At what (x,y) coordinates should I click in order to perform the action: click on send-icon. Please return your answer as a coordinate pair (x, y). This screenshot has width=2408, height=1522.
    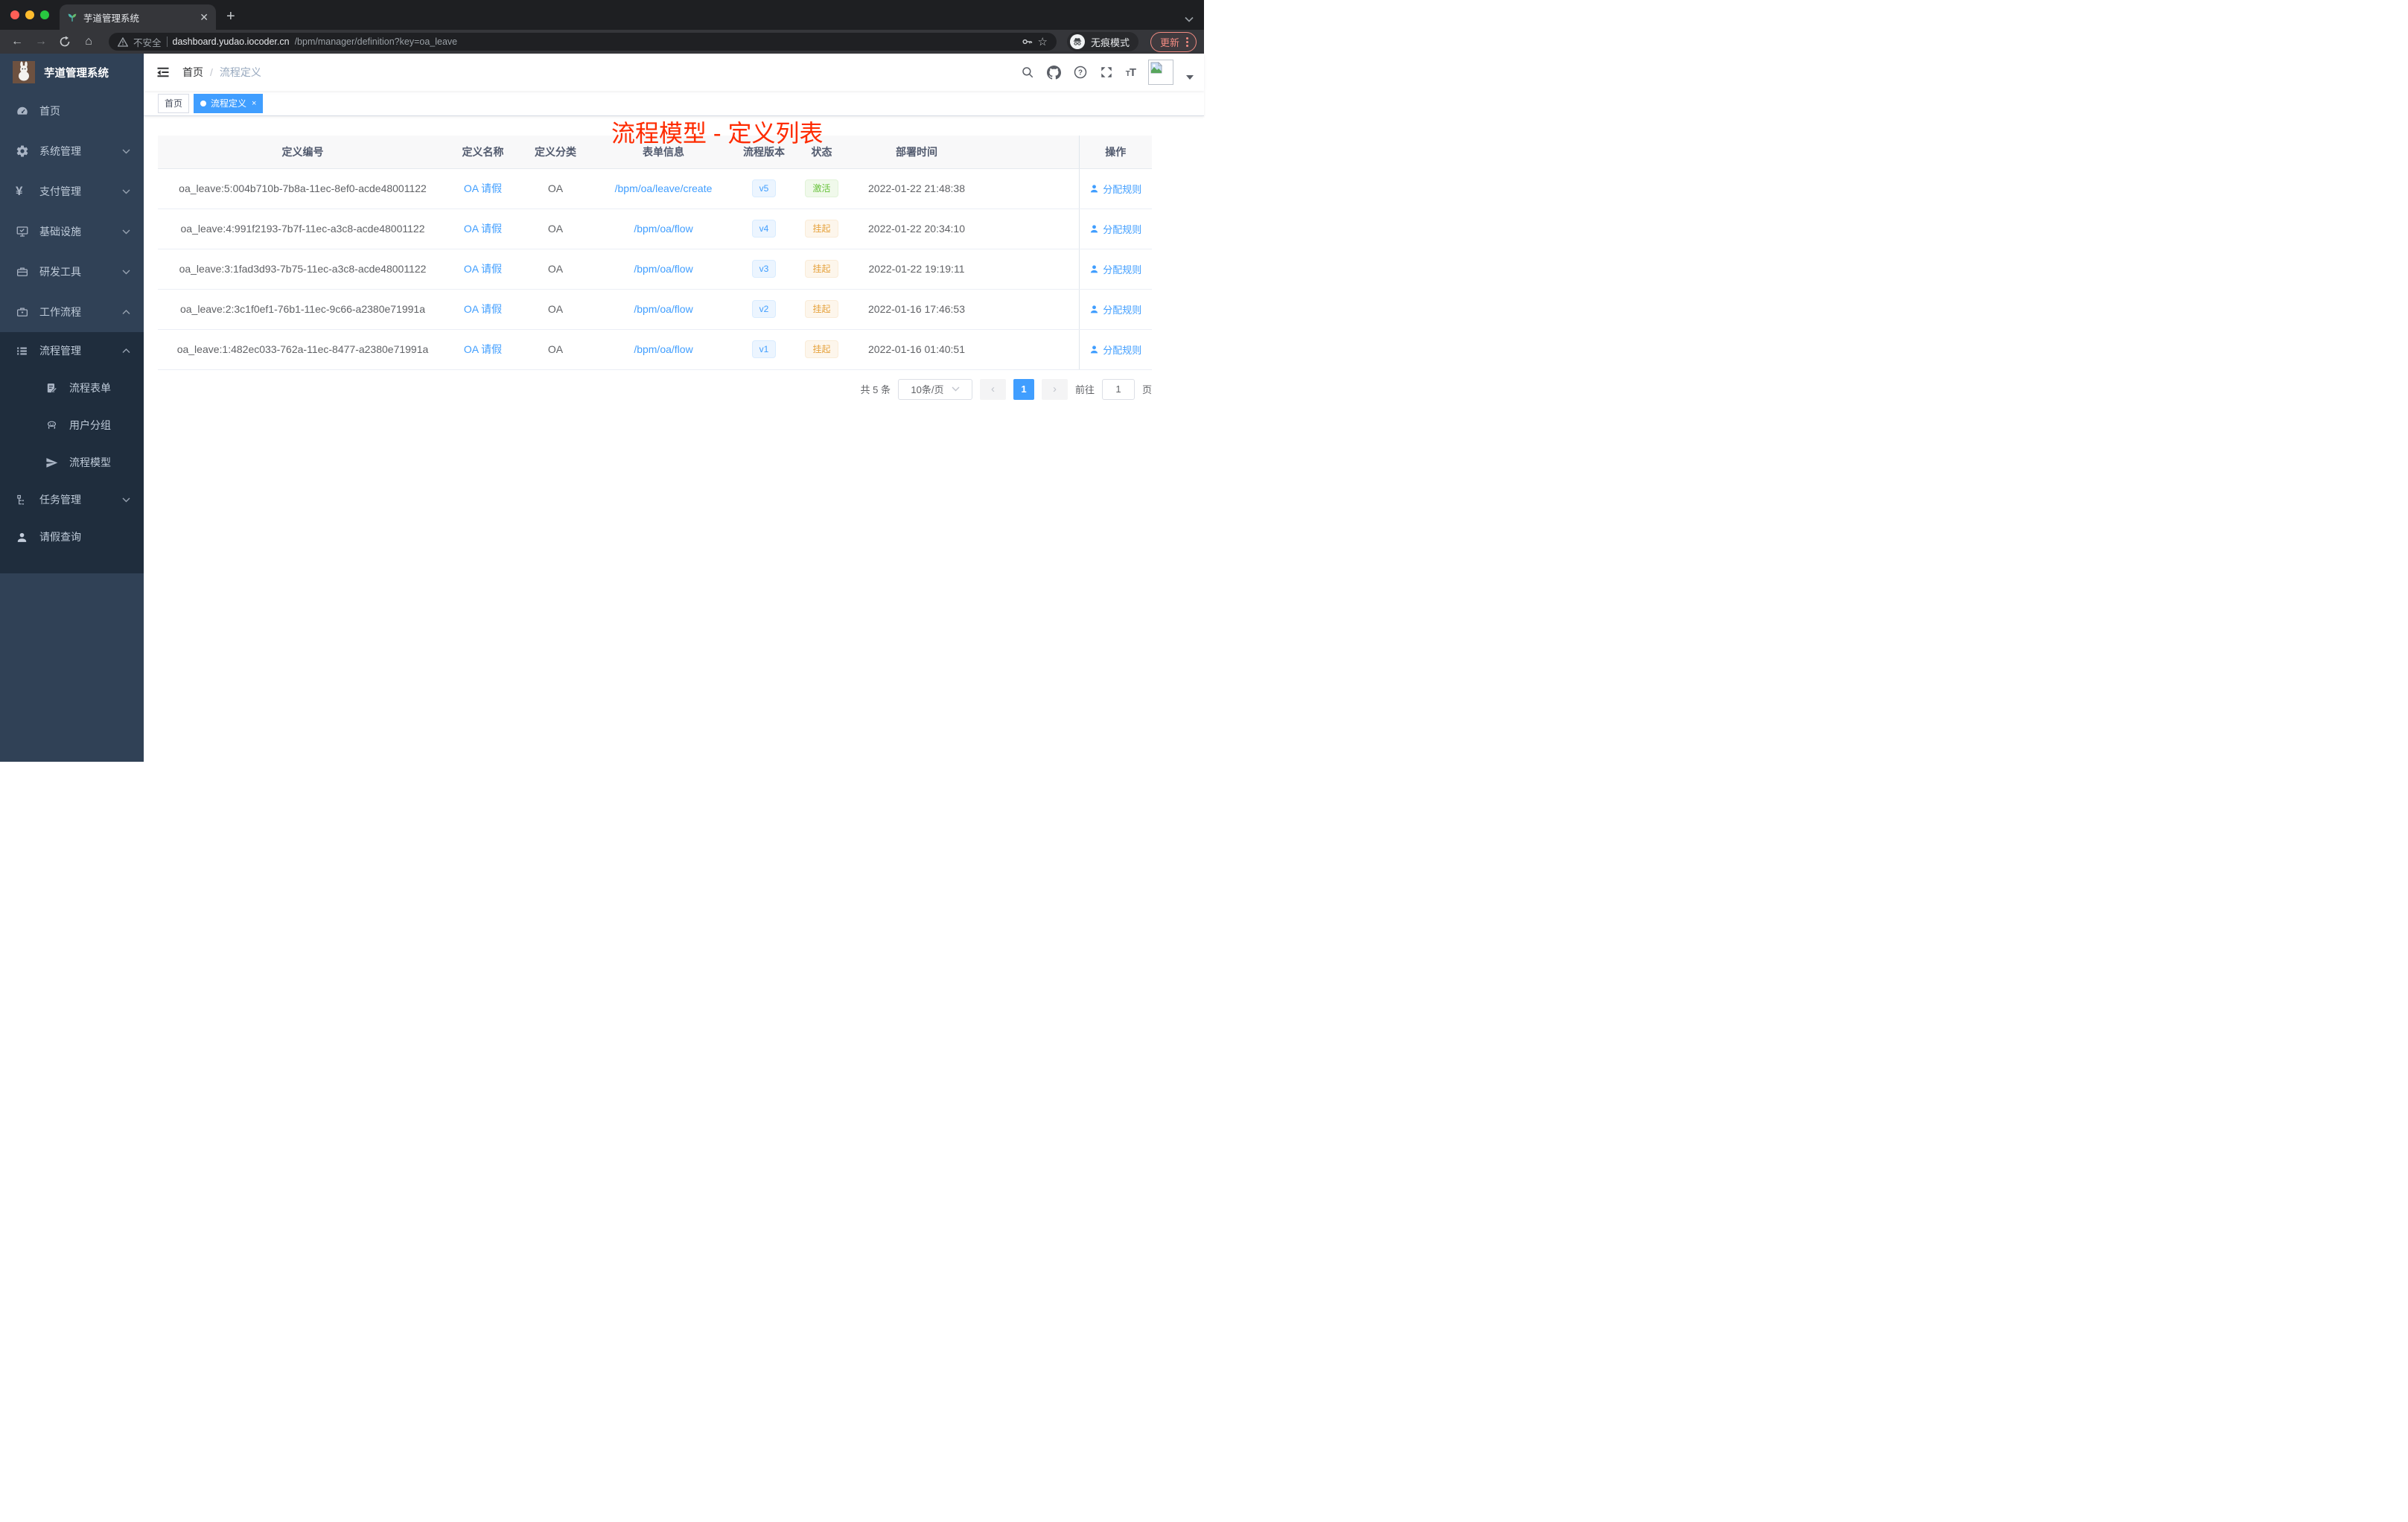
    Looking at the image, I should click on (52, 462).